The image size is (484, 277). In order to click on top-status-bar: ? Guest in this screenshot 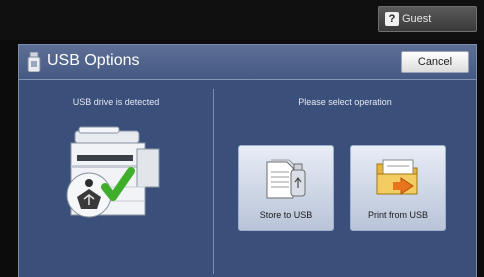, I will do `click(242, 20)`.